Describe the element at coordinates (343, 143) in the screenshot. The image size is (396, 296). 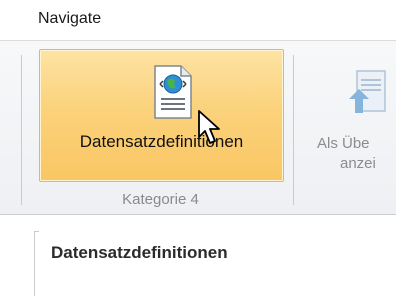
I see `second-button-label-line1: Als Übe` at that location.